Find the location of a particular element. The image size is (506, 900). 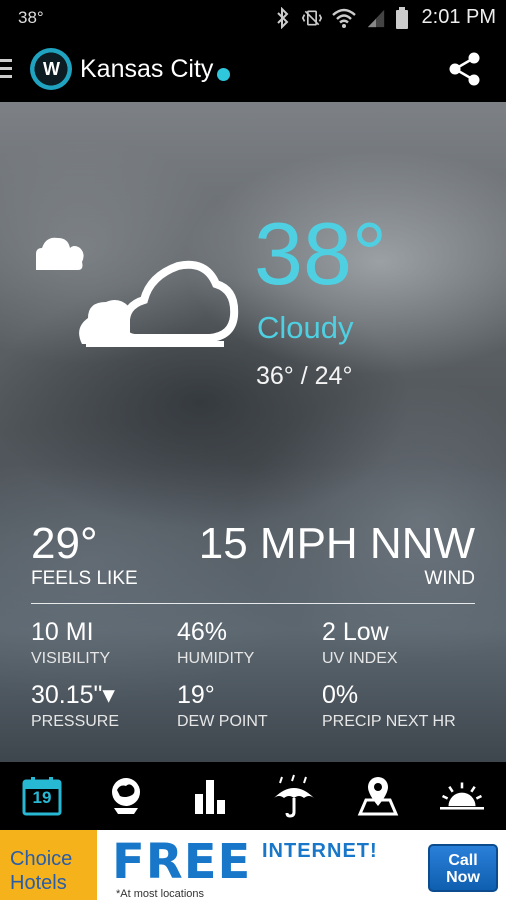

nav-charts is located at coordinates (210, 796).